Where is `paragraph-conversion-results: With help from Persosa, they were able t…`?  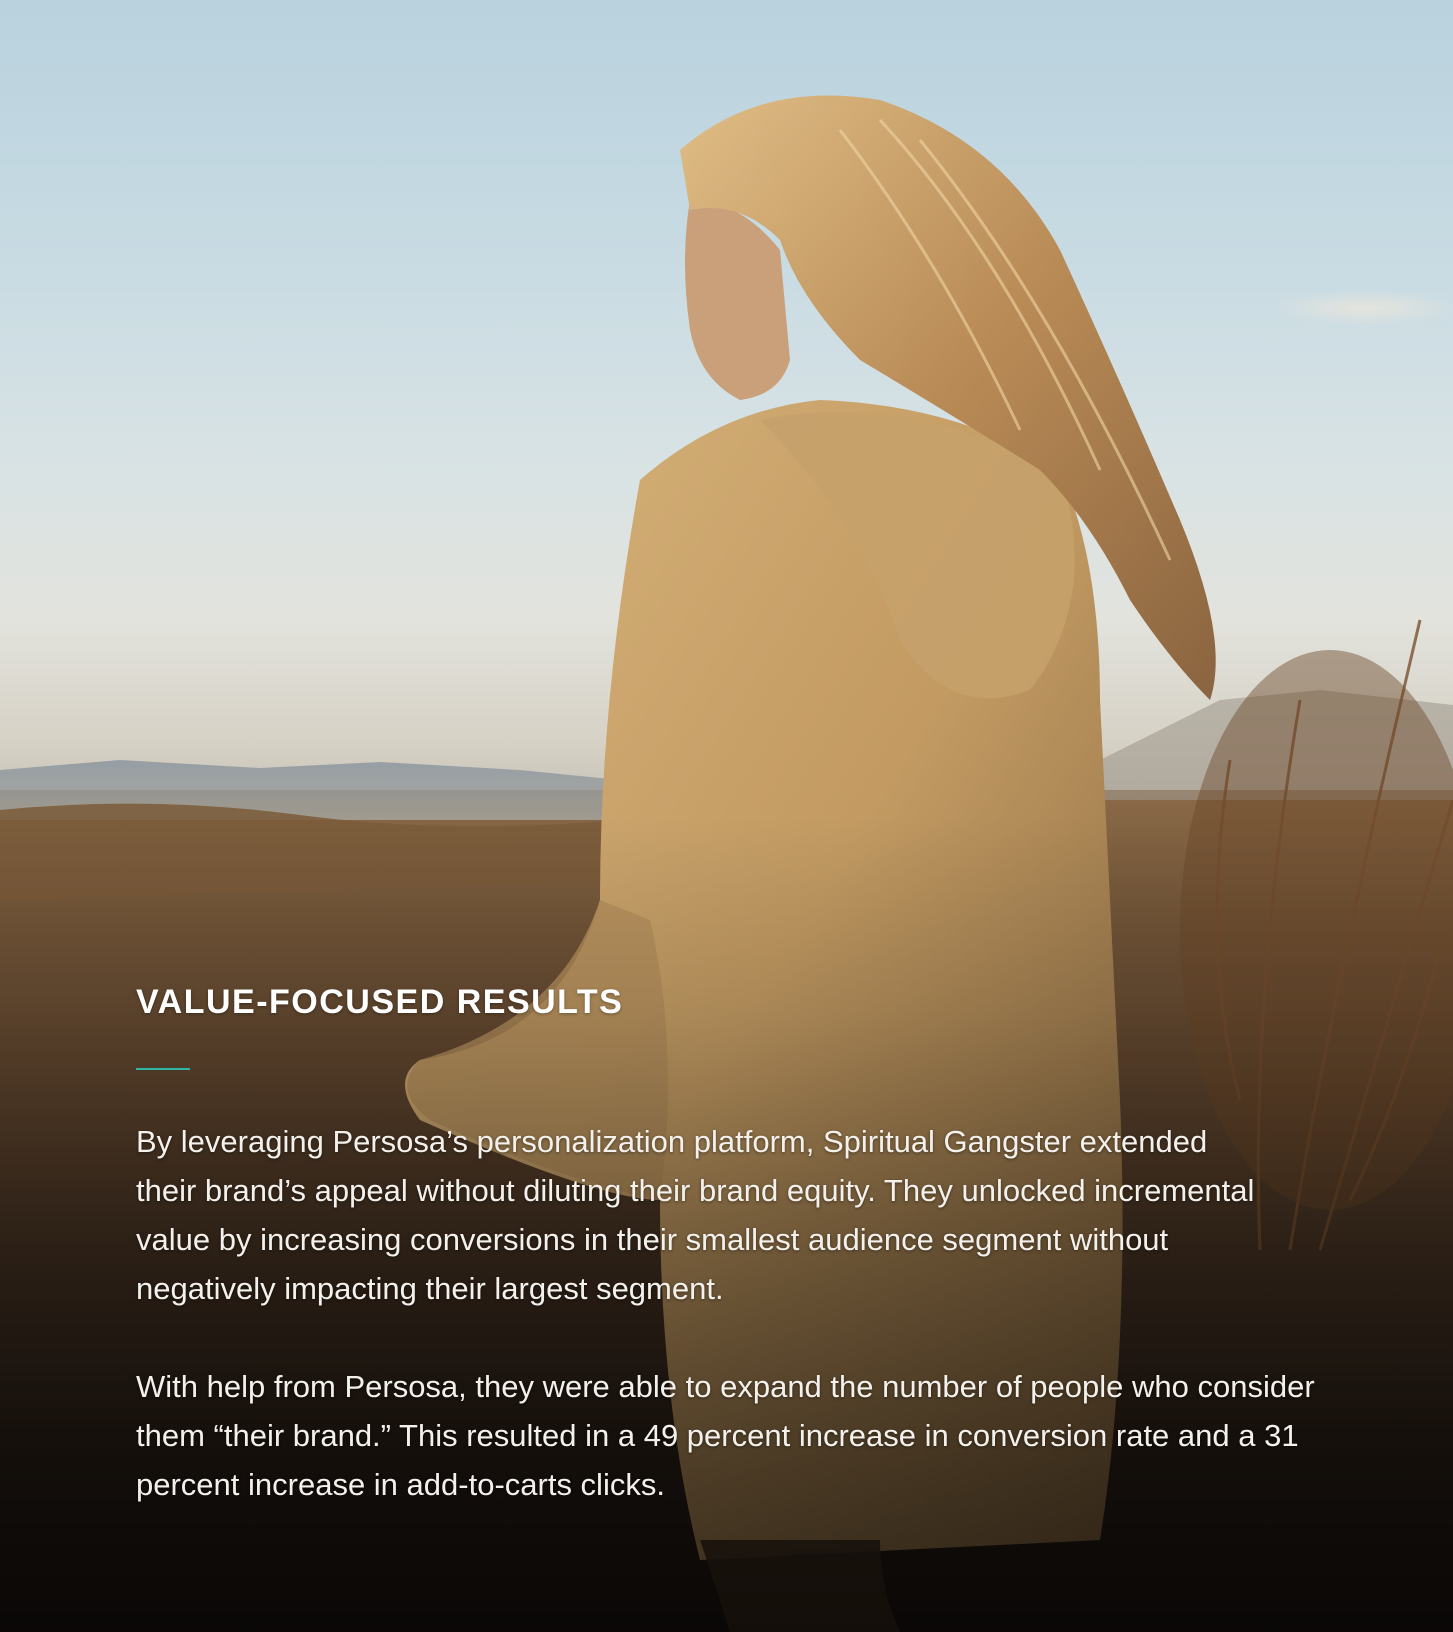 paragraph-conversion-results: With help from Persosa, they were able t… is located at coordinates (725, 1435).